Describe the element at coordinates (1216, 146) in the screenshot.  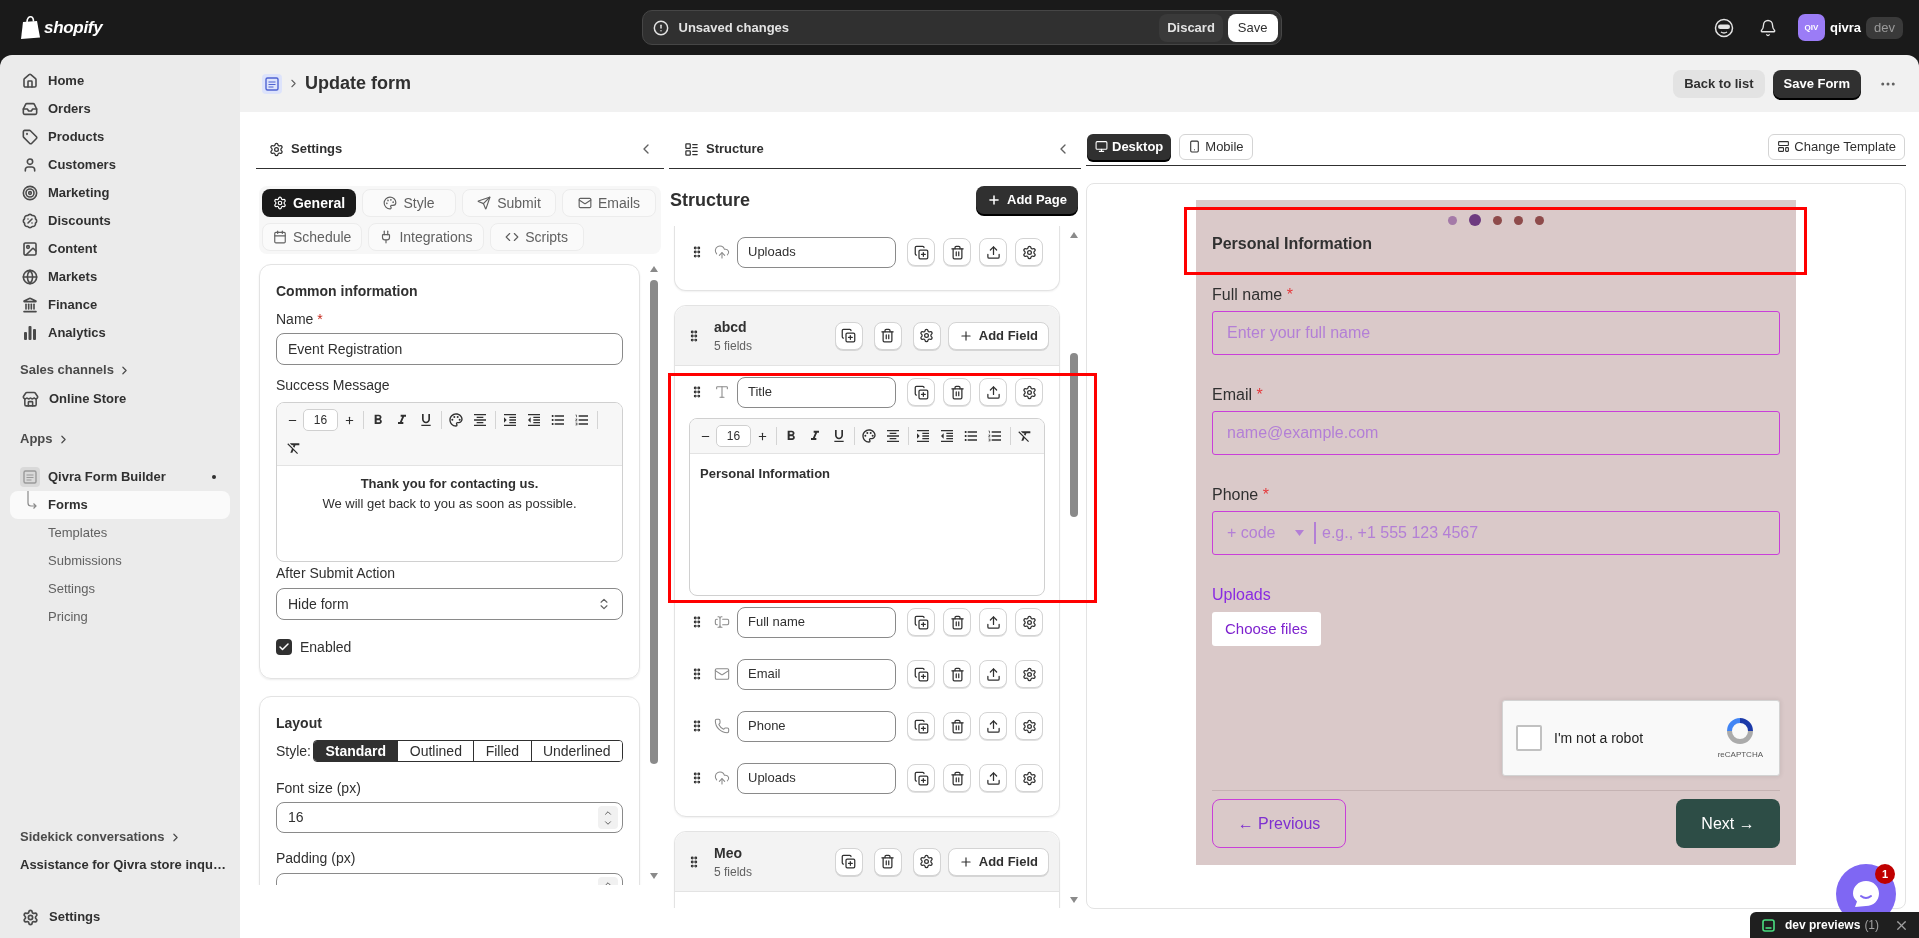
I see `view-tab: Mobile` at that location.